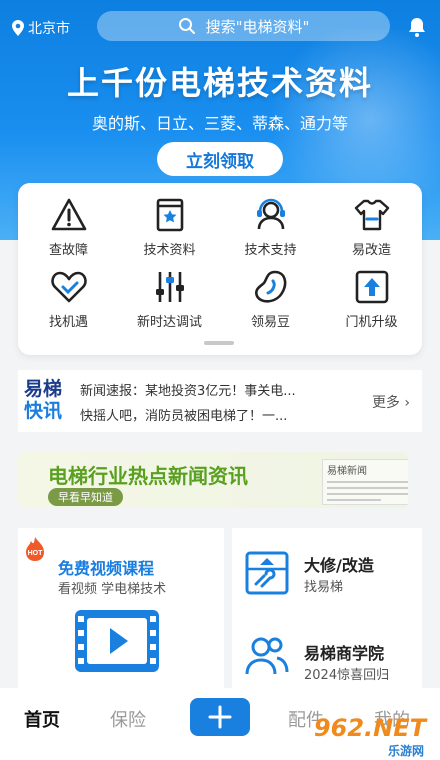 The height and width of the screenshot is (760, 440). What do you see at coordinates (18, 28) in the screenshot?
I see `location-pin-icon` at bounding box center [18, 28].